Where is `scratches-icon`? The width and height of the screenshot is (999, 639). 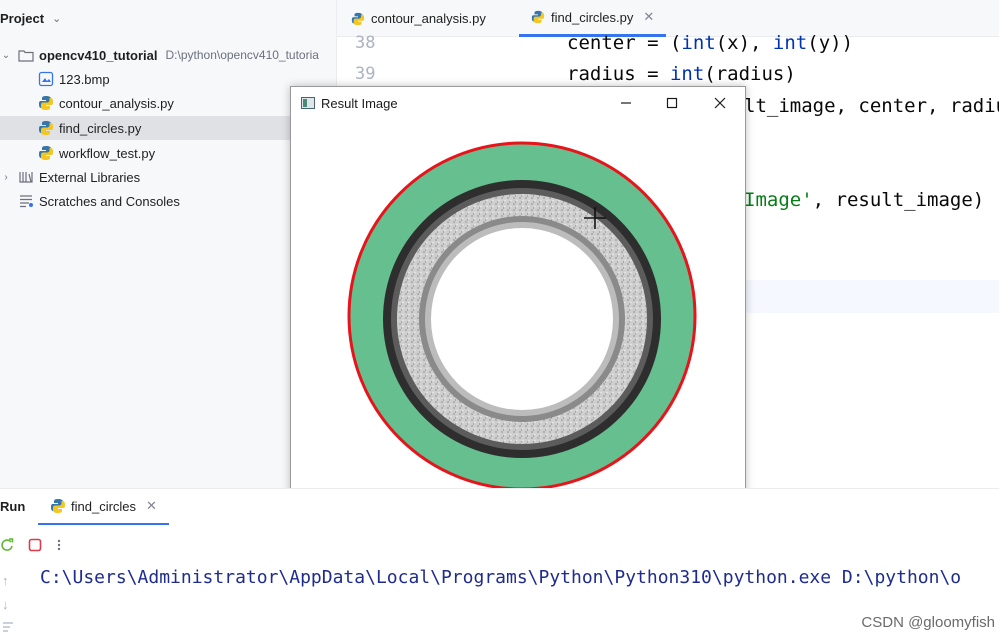
scratches-icon is located at coordinates (26, 201).